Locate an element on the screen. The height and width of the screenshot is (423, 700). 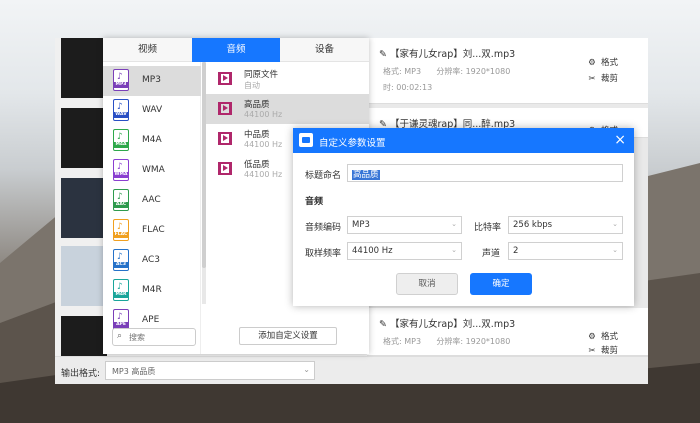
codec-label: 音频编码 is located at coordinates (323, 228).